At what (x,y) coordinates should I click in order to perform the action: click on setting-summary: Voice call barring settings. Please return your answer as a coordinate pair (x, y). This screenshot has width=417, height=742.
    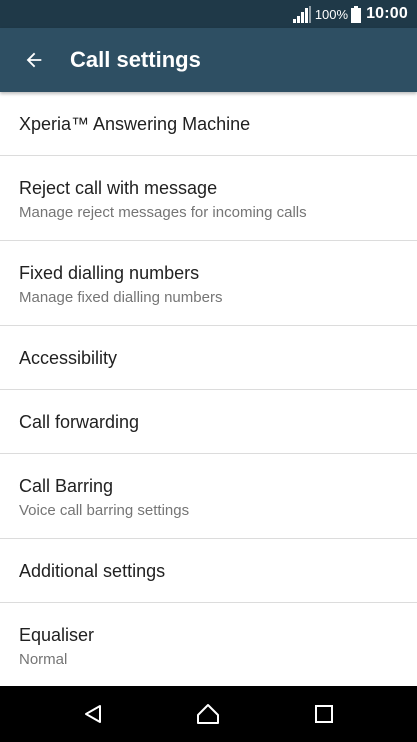
    Looking at the image, I should click on (104, 510).